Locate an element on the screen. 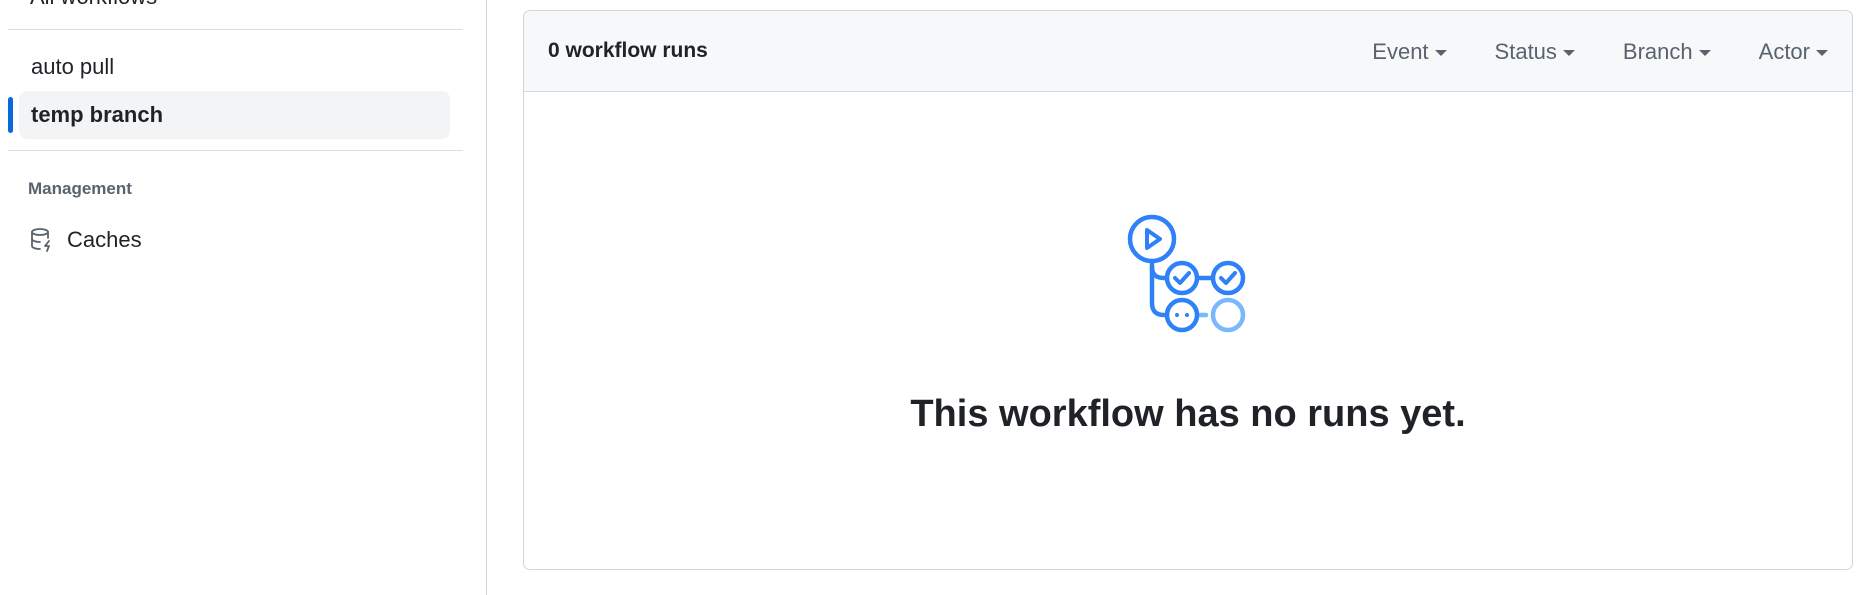 Image resolution: width=1875 pixels, height=595 pixels. actor-filter-dropdown: Actor is located at coordinates (1793, 52).